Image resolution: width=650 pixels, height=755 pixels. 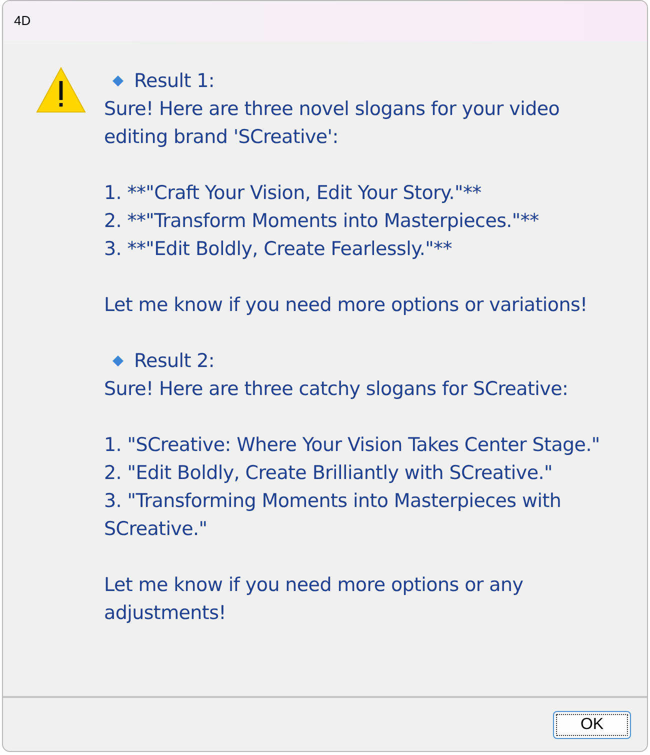 I want to click on list-item: 3. **"Edit Boldly, Create Fearlessly."**, so click(x=278, y=249).